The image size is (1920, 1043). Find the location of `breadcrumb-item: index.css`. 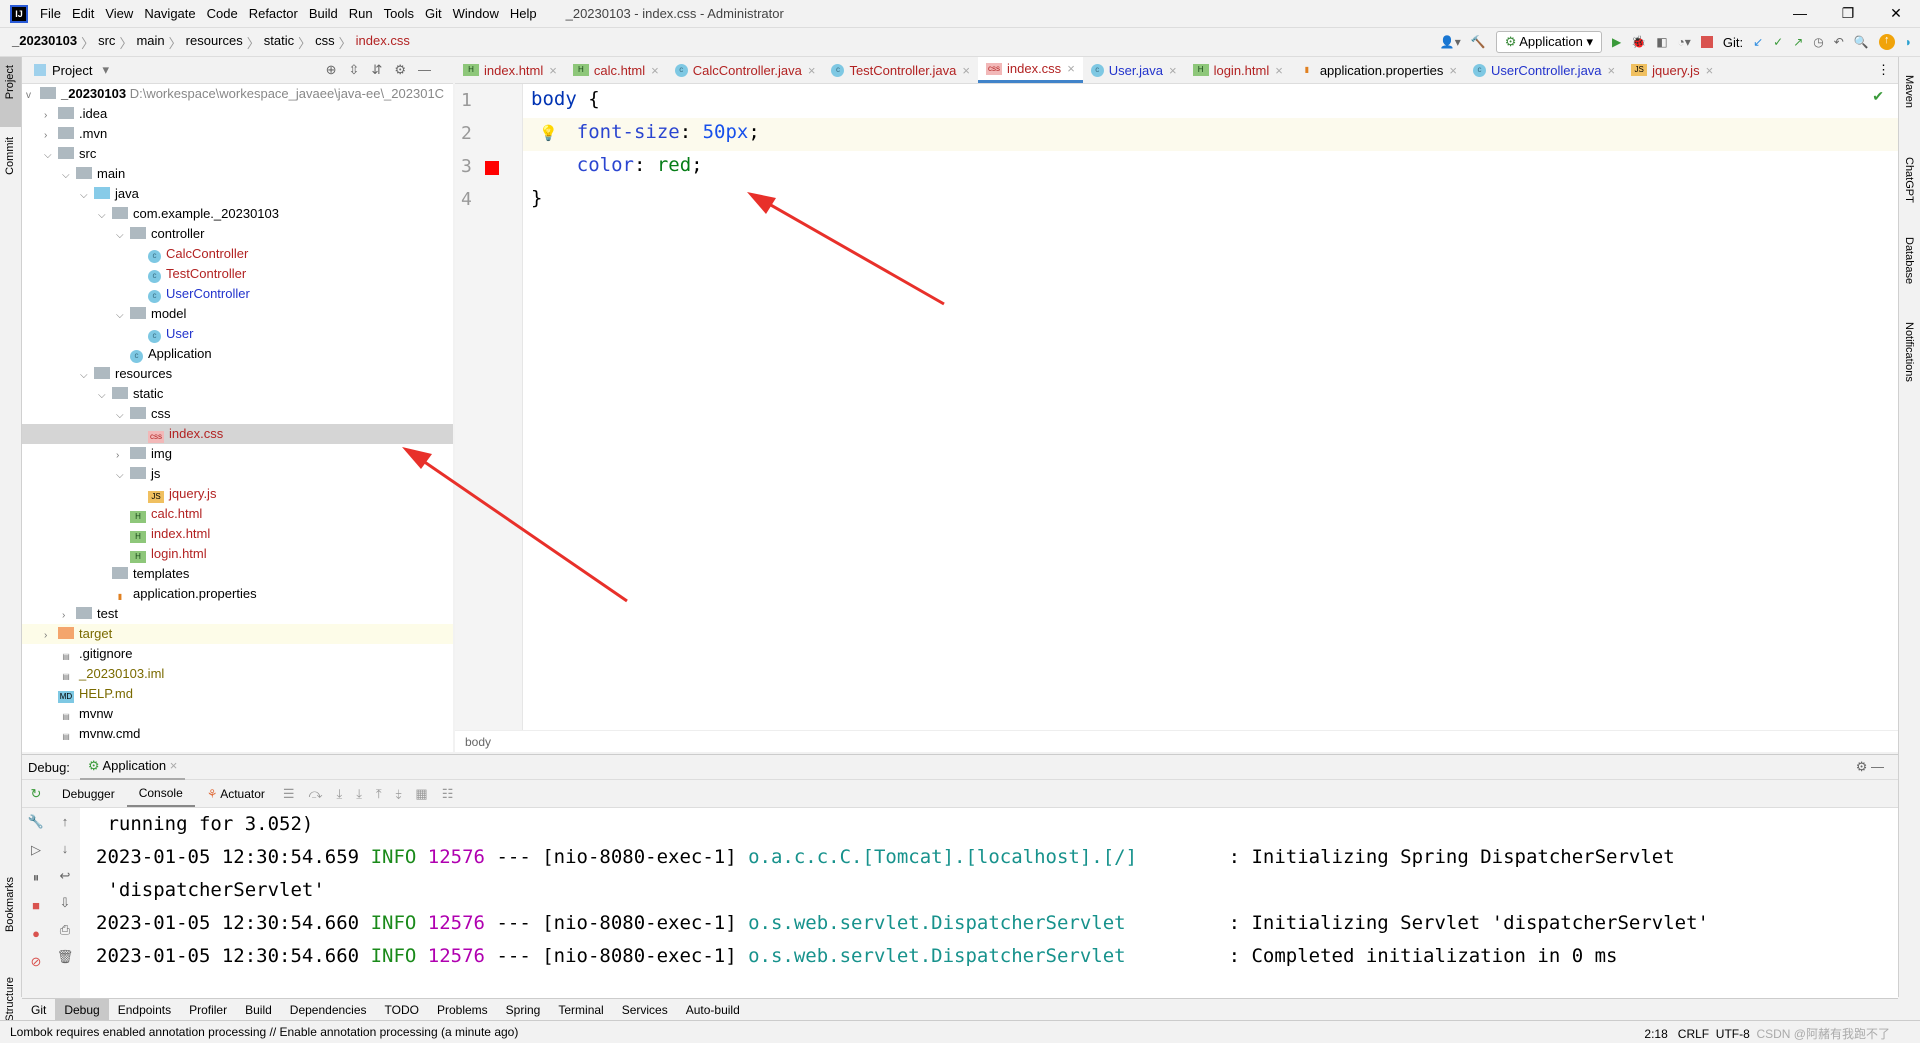

breadcrumb-item: index.css is located at coordinates (383, 42).